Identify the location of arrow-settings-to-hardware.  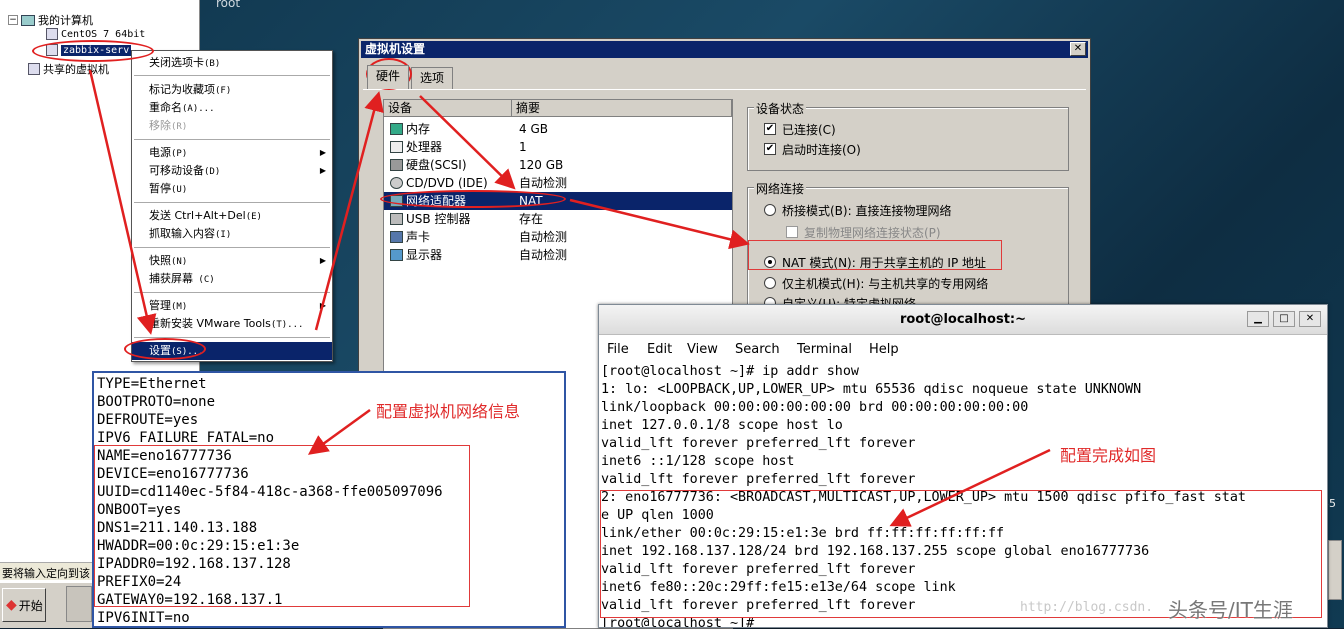
(349, 211).